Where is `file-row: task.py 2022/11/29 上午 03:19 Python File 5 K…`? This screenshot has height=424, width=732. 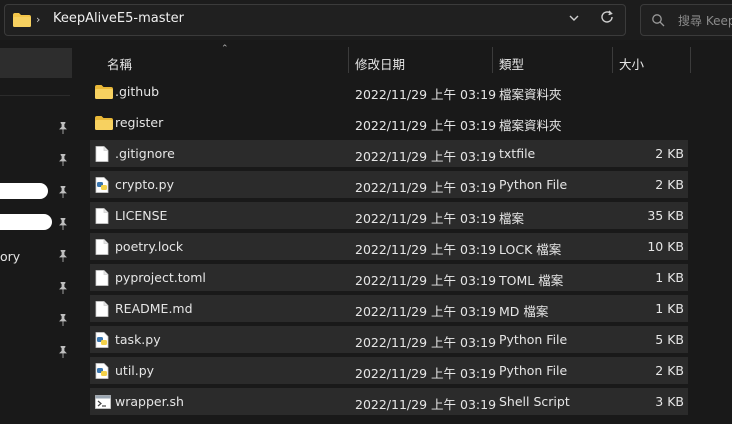
file-row: task.py 2022/11/29 上午 03:19 Python File 5 K… is located at coordinates (389, 339).